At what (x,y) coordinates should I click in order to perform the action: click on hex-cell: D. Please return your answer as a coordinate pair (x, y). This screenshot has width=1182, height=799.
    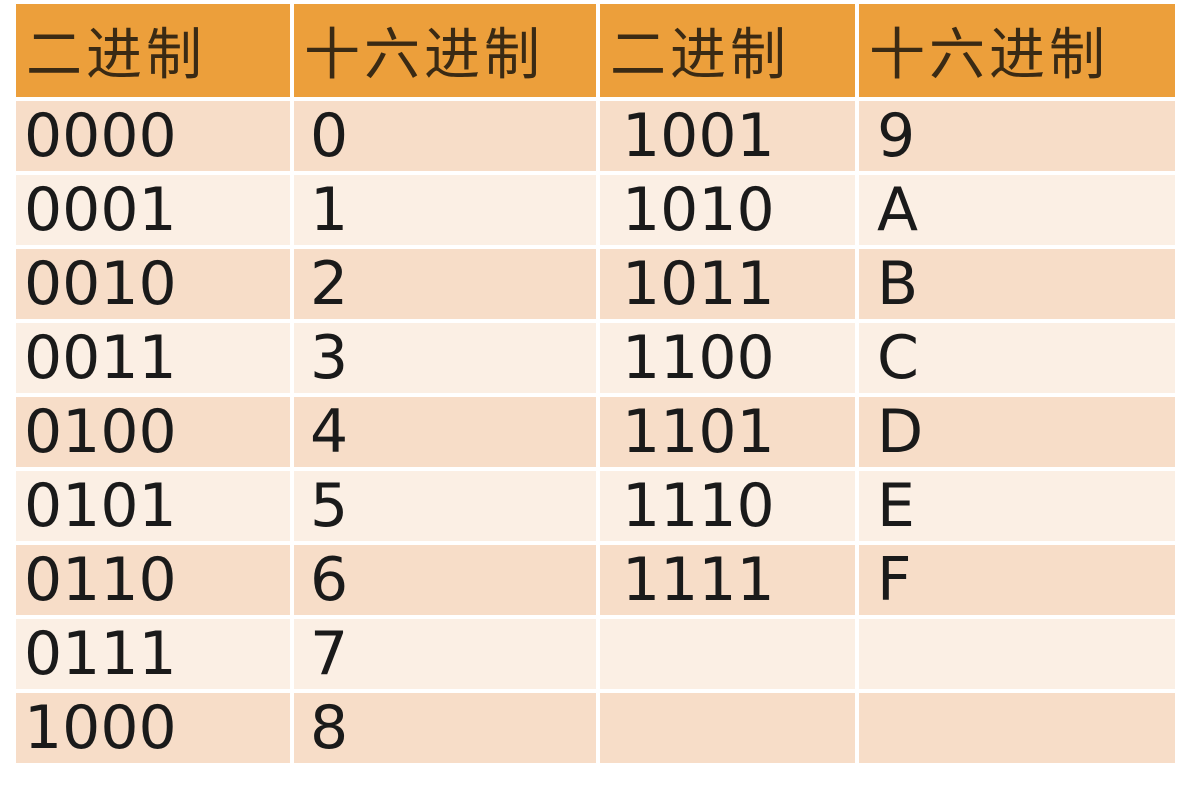
    Looking at the image, I should click on (1017, 432).